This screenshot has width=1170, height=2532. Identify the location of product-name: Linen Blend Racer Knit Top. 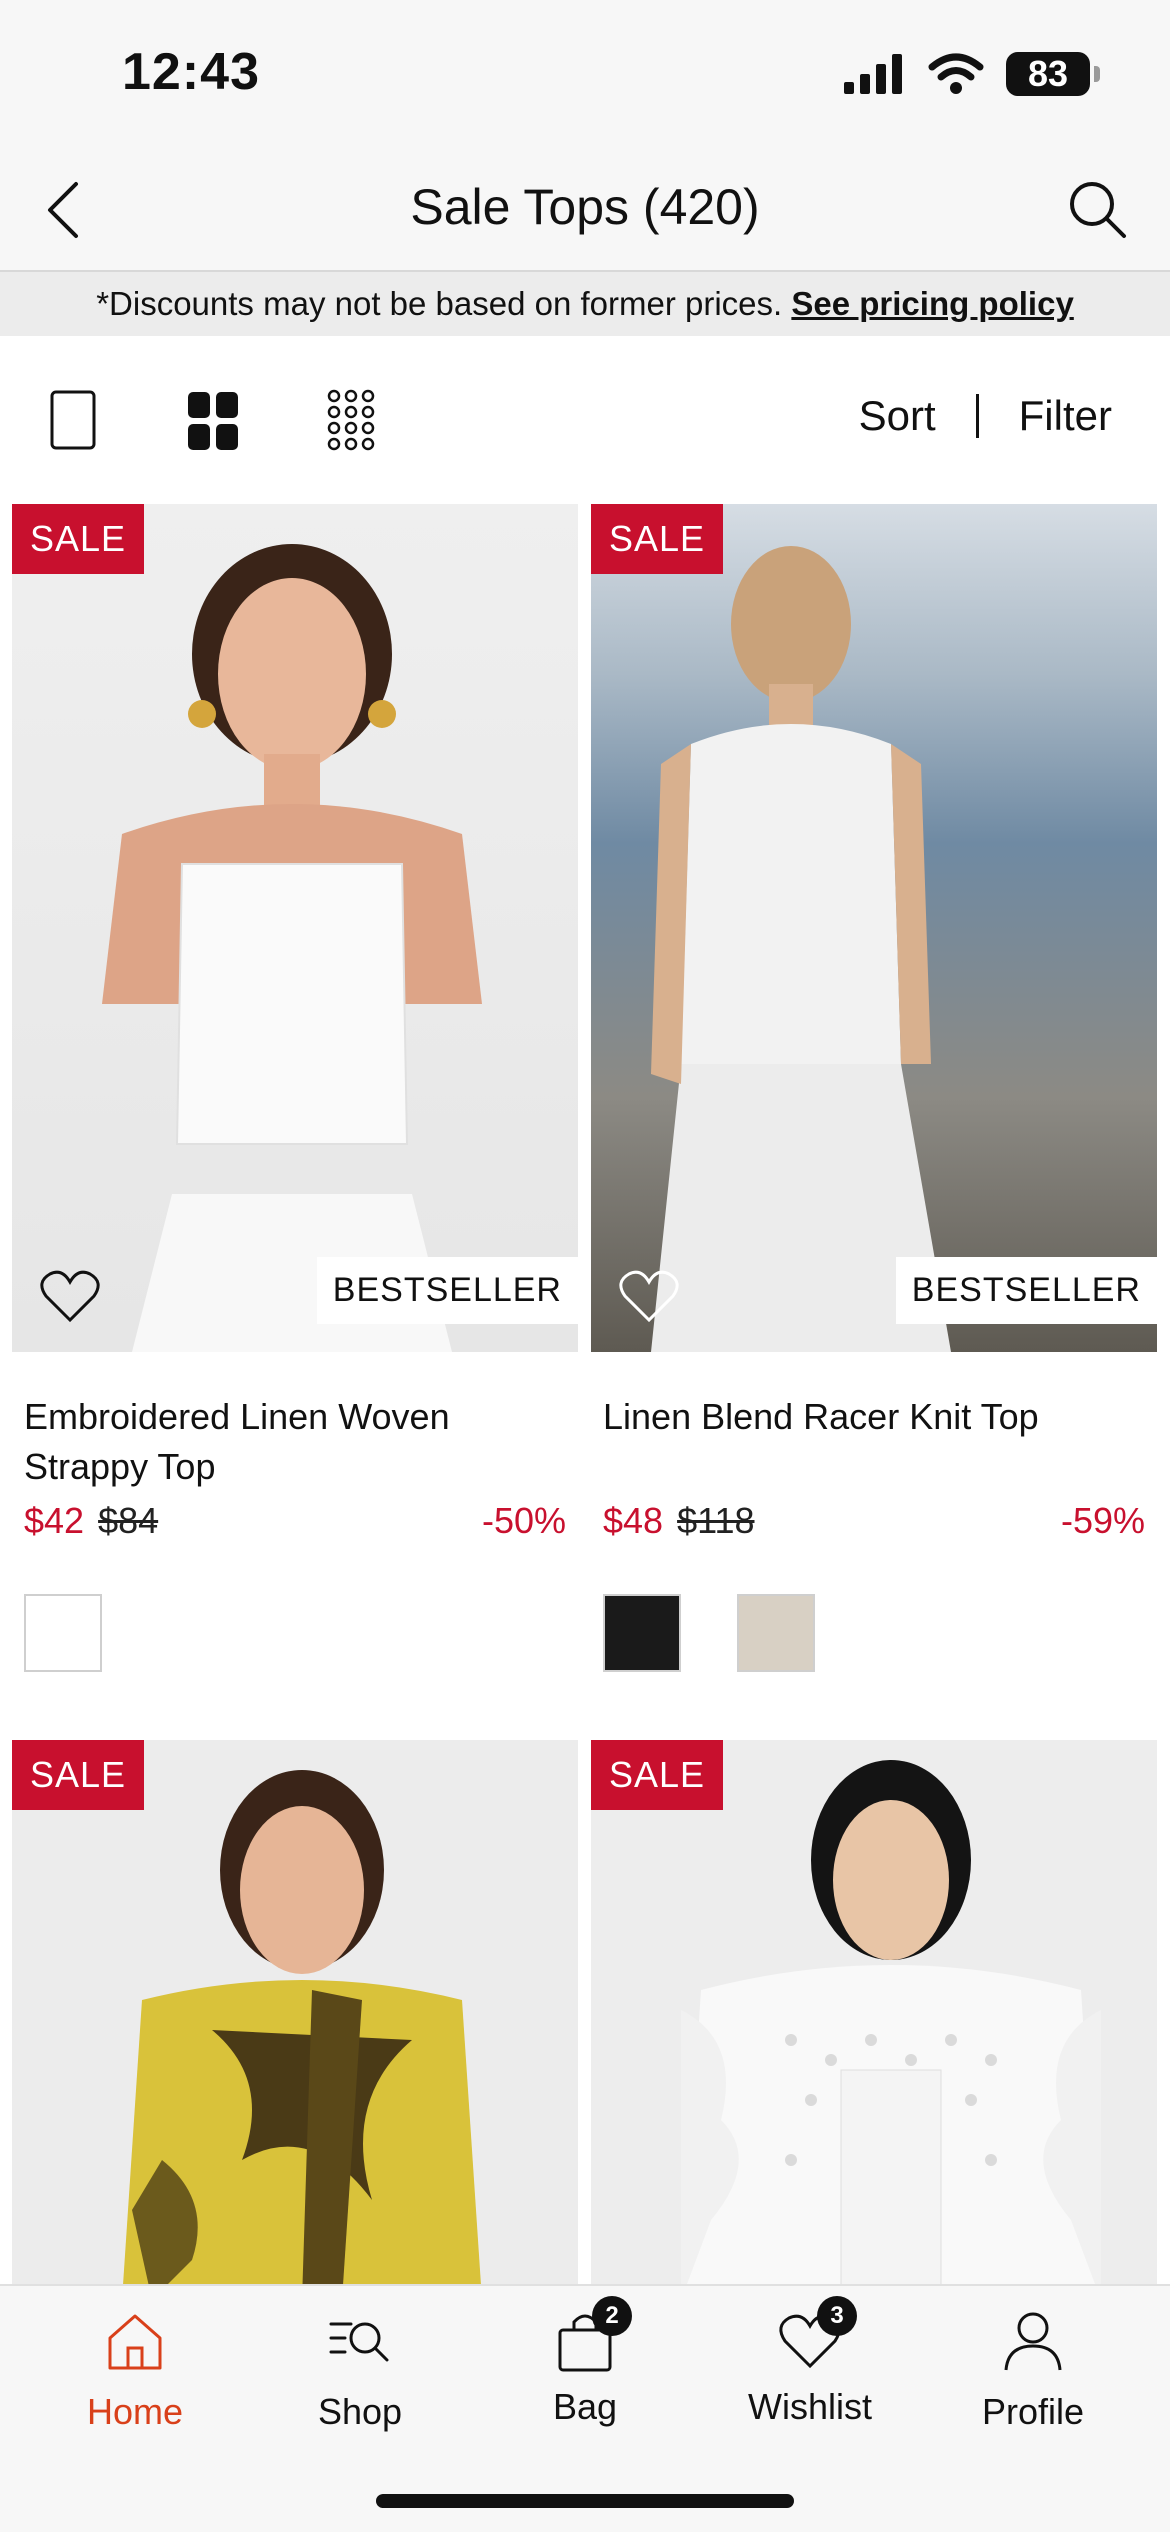
(874, 1417).